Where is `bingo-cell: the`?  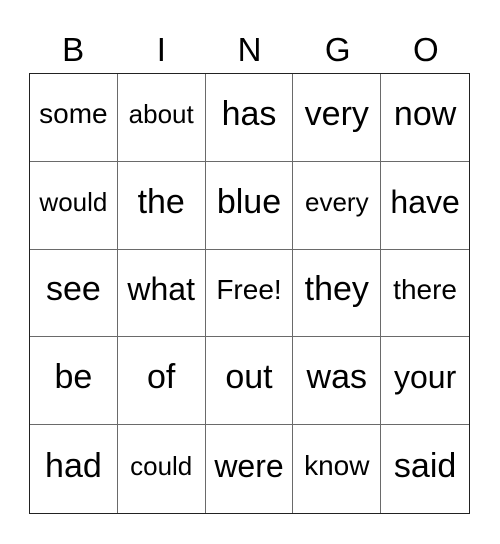 bingo-cell: the is located at coordinates (161, 205).